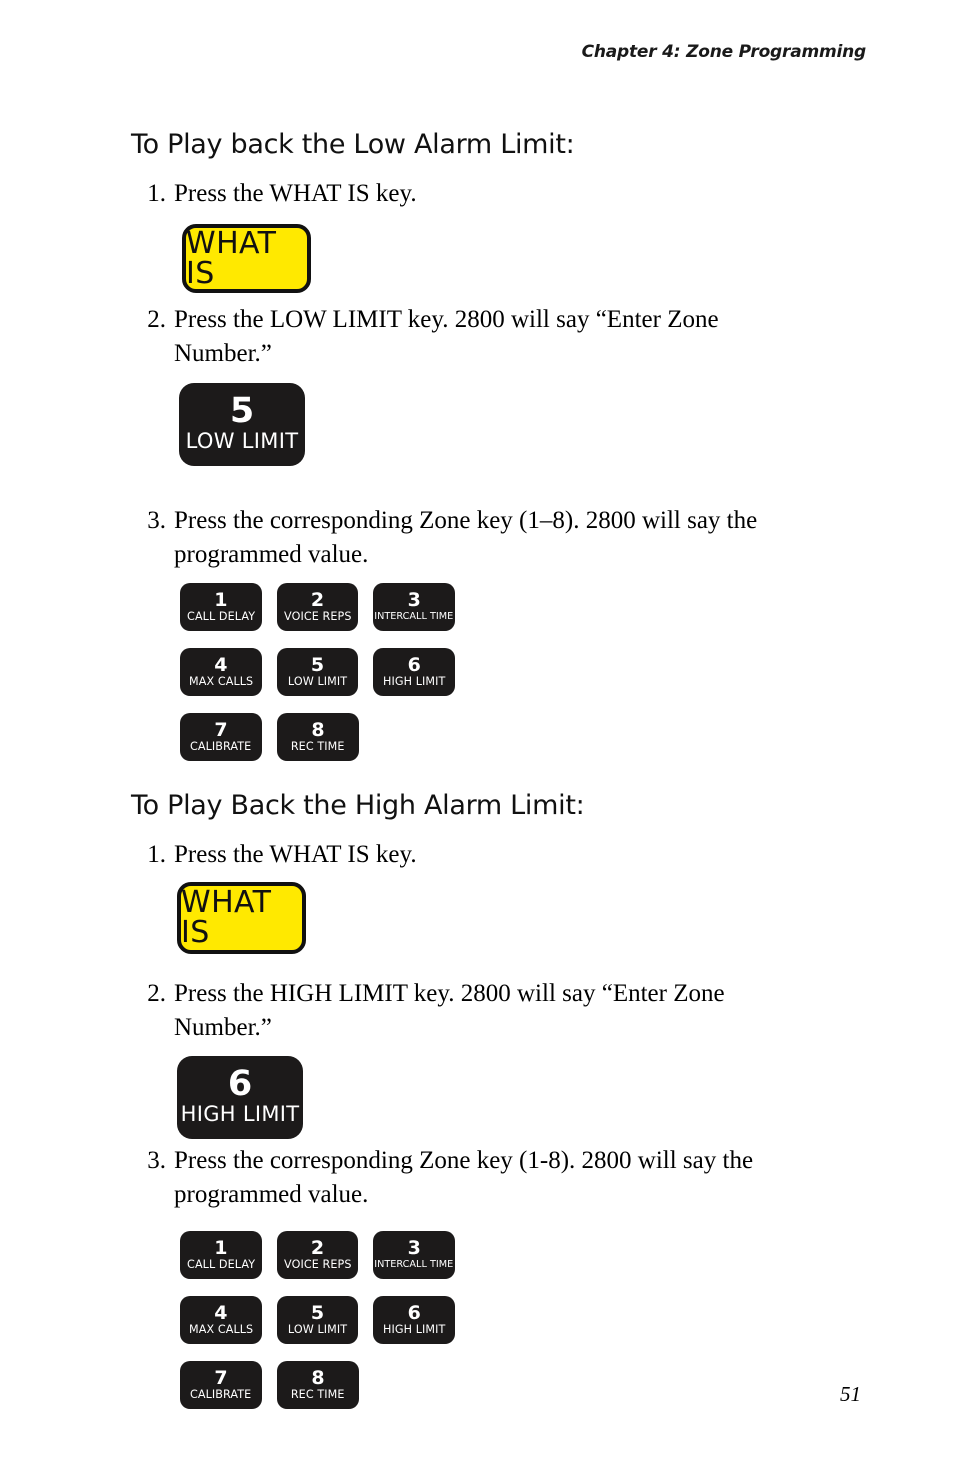 The height and width of the screenshot is (1475, 954). I want to click on high-limit-key-number: 6, so click(240, 1083).